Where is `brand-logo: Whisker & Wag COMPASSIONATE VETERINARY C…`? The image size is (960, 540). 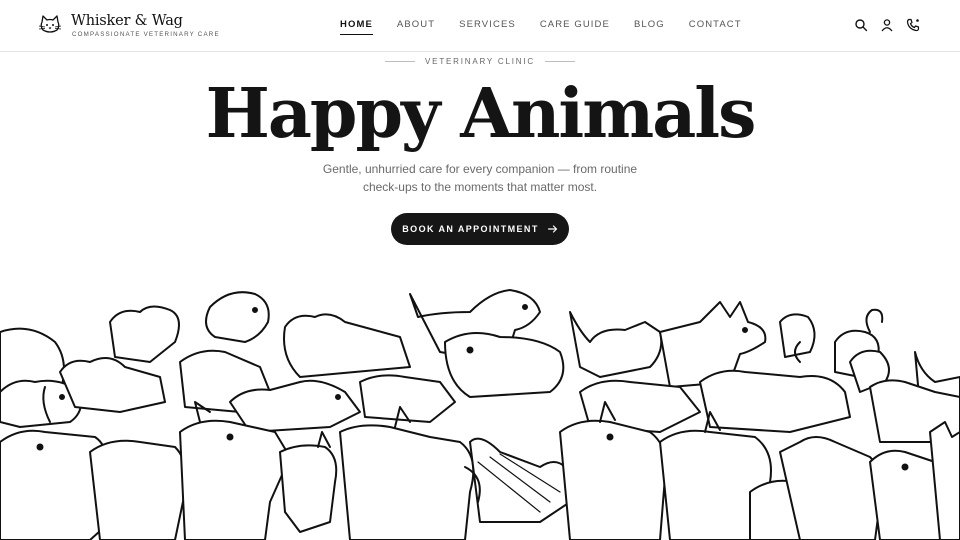 brand-logo: Whisker & Wag COMPASSIONATE VETERINARY C… is located at coordinates (128, 25).